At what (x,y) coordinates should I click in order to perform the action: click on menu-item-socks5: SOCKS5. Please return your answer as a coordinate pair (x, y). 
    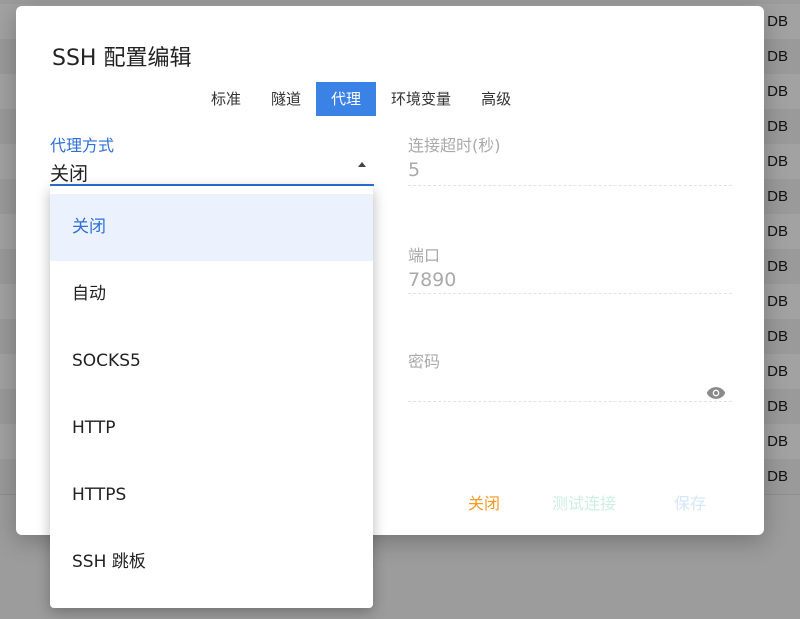
    Looking at the image, I should click on (211, 361).